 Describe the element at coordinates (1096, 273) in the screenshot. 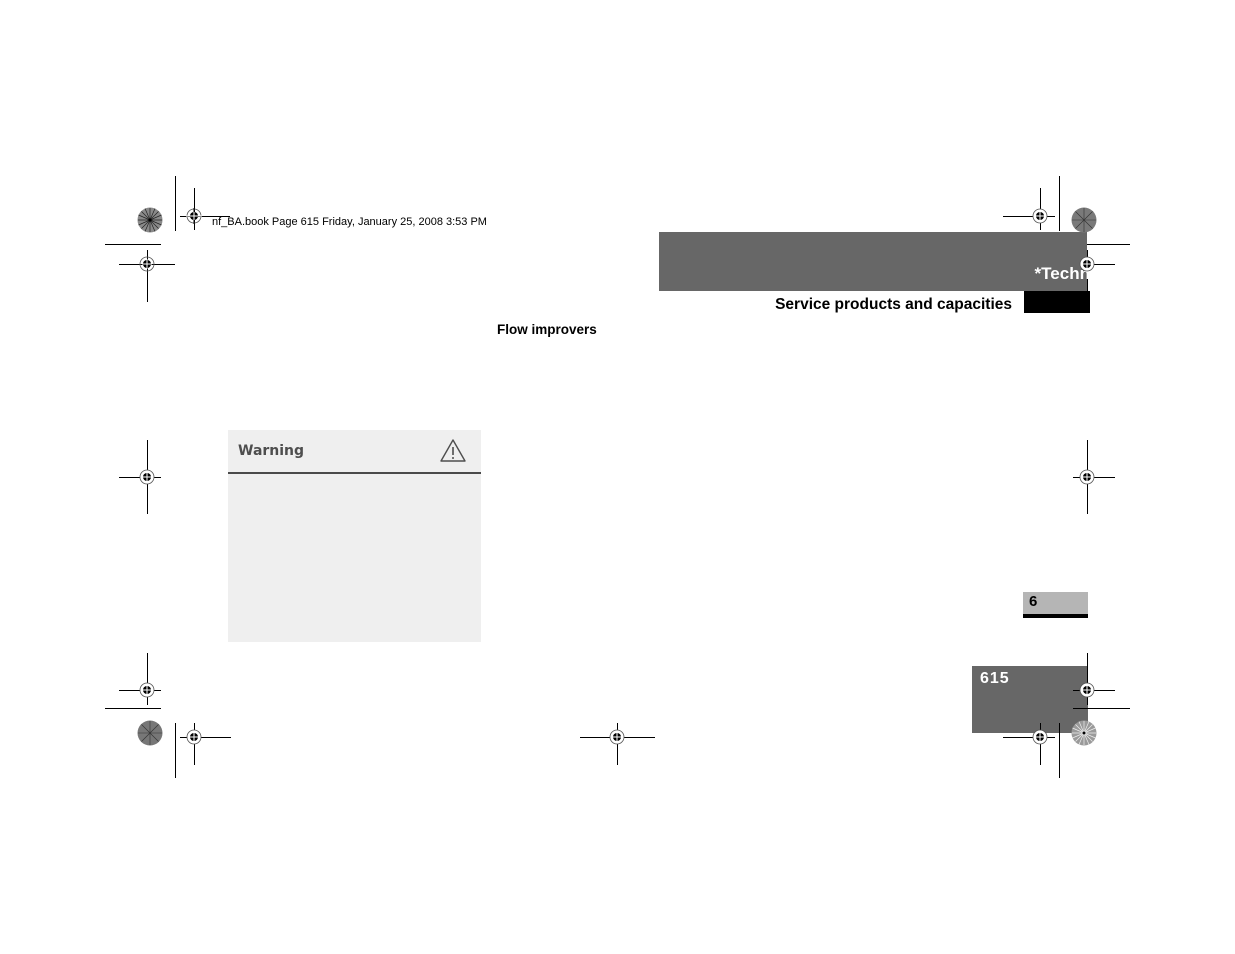

I see `chapter-title: *Technical data` at that location.